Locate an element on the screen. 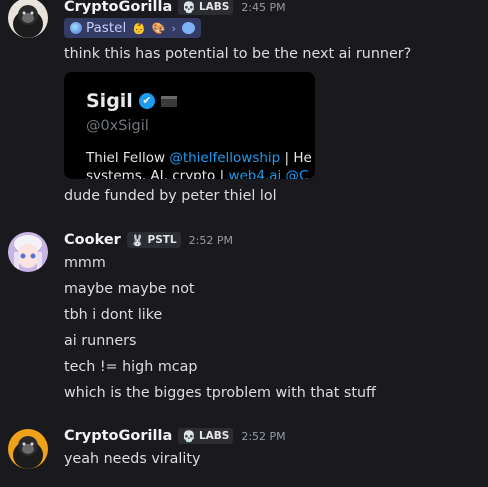  role-pastel: Pastel is located at coordinates (98, 28).